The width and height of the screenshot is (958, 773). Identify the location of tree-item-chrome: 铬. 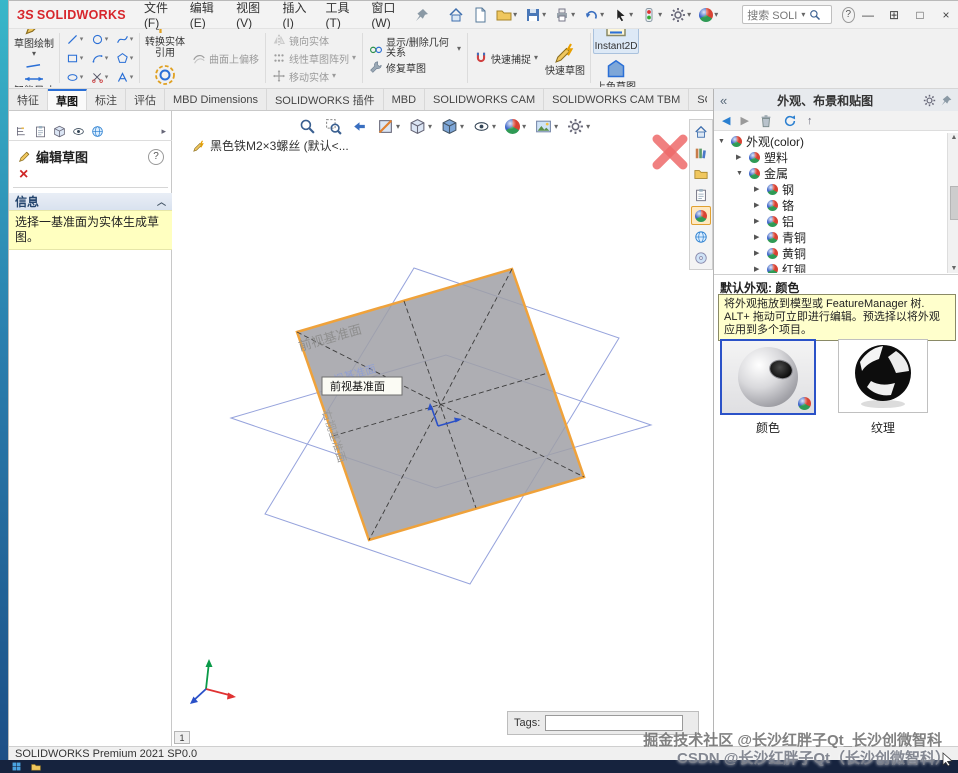
(830, 205).